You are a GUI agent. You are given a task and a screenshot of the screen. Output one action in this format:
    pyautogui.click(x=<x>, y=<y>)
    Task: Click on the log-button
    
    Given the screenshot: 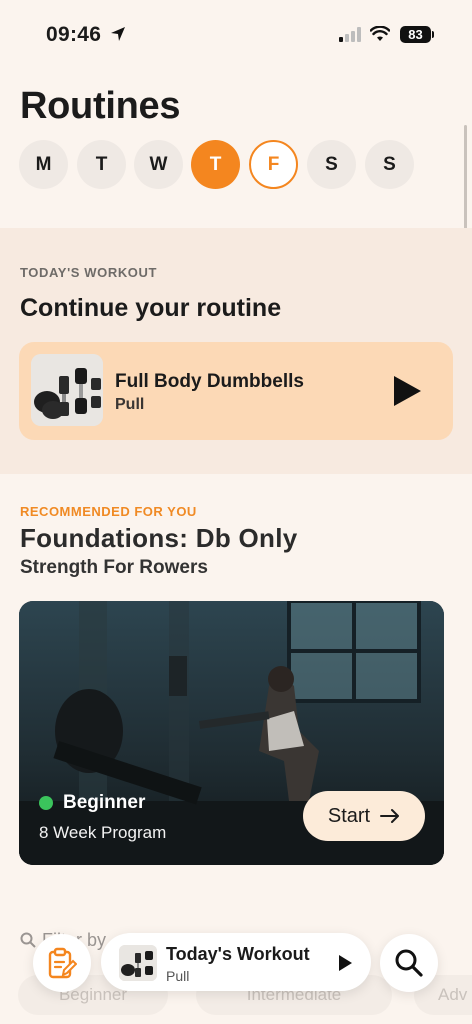 What is the action you would take?
    pyautogui.click(x=62, y=963)
    